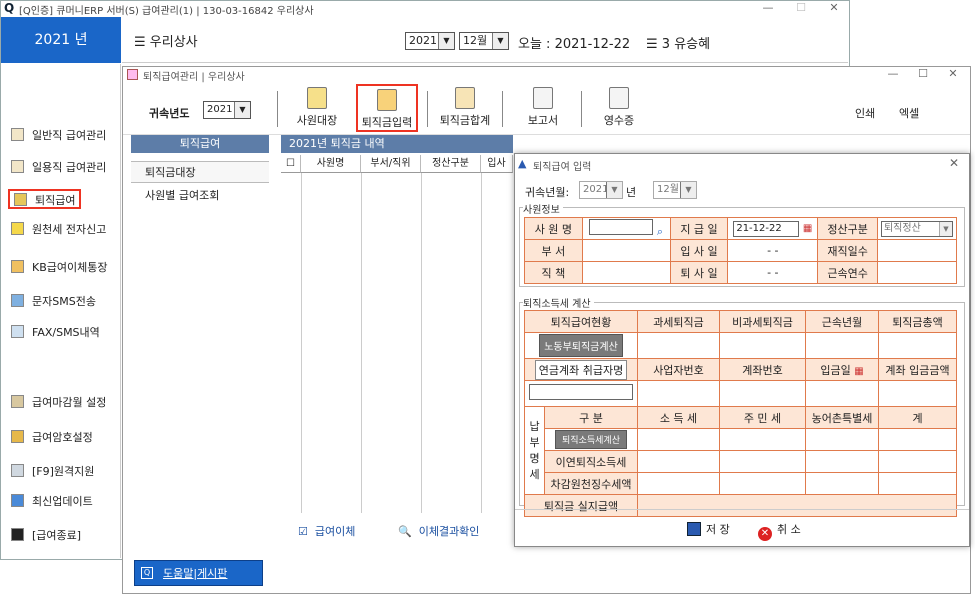  I want to click on employee-ledger-button: 사원대장, so click(317, 109).